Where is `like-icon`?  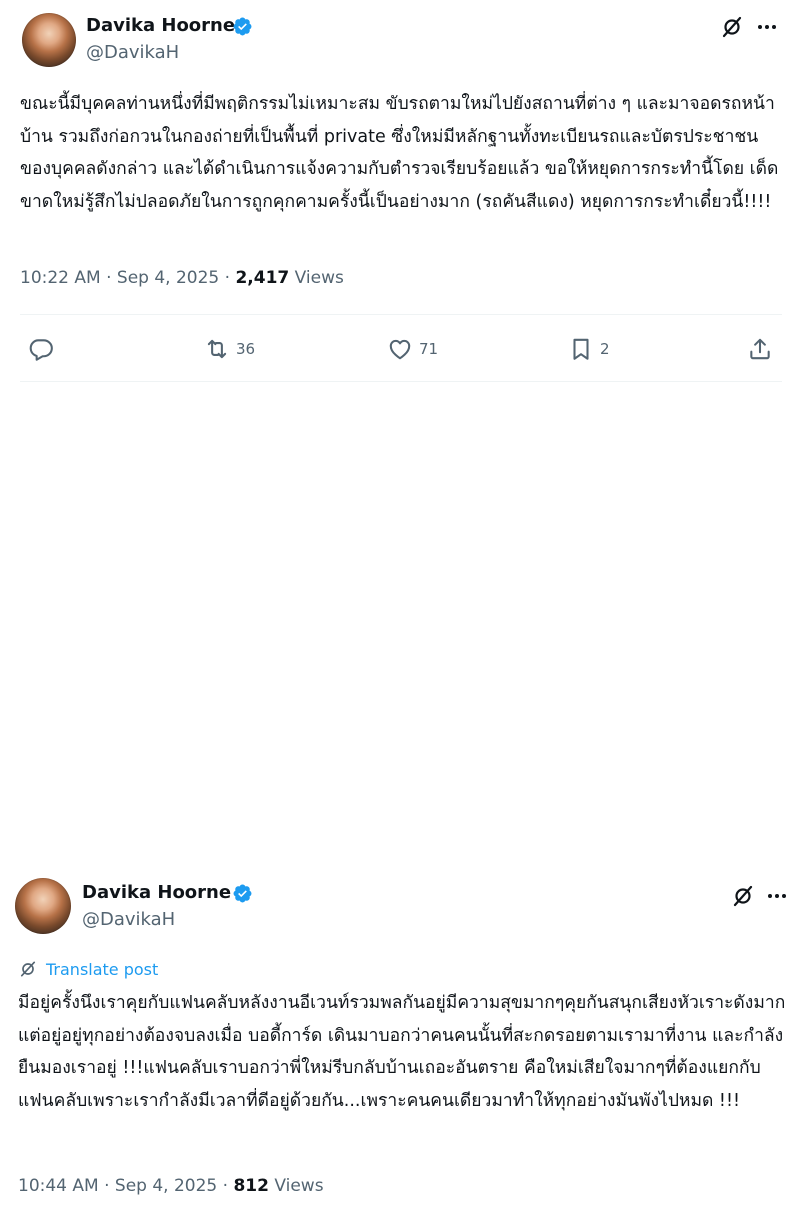 like-icon is located at coordinates (400, 349).